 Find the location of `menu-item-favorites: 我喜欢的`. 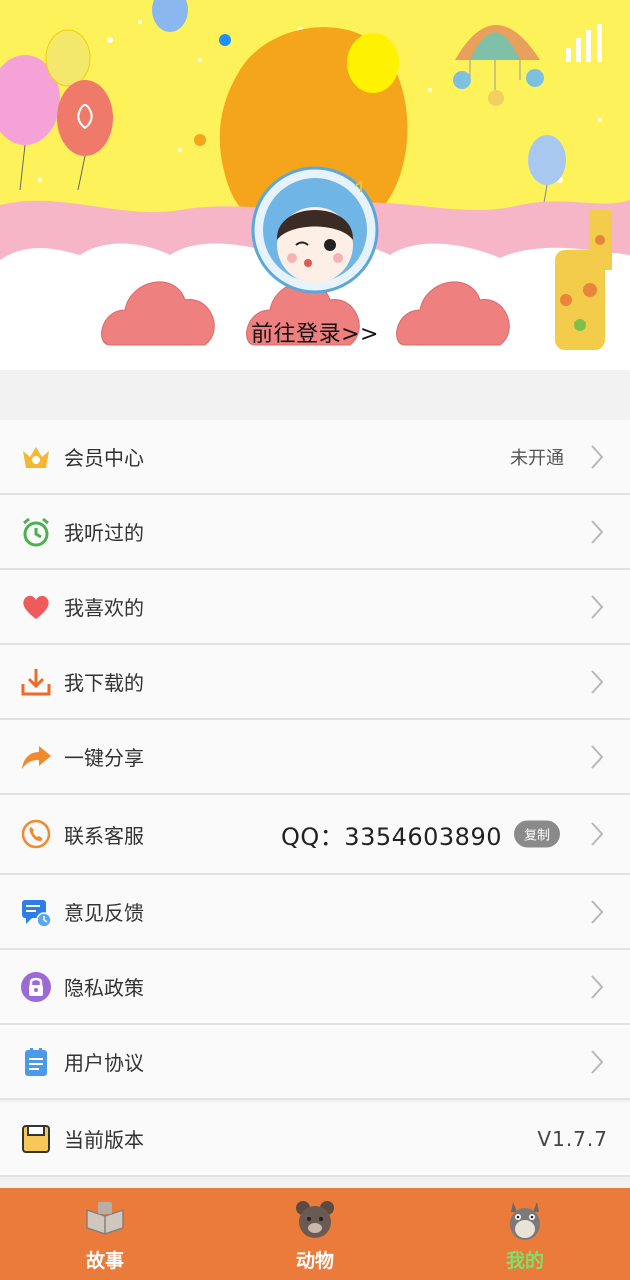

menu-item-favorites: 我喜欢的 is located at coordinates (315, 607).